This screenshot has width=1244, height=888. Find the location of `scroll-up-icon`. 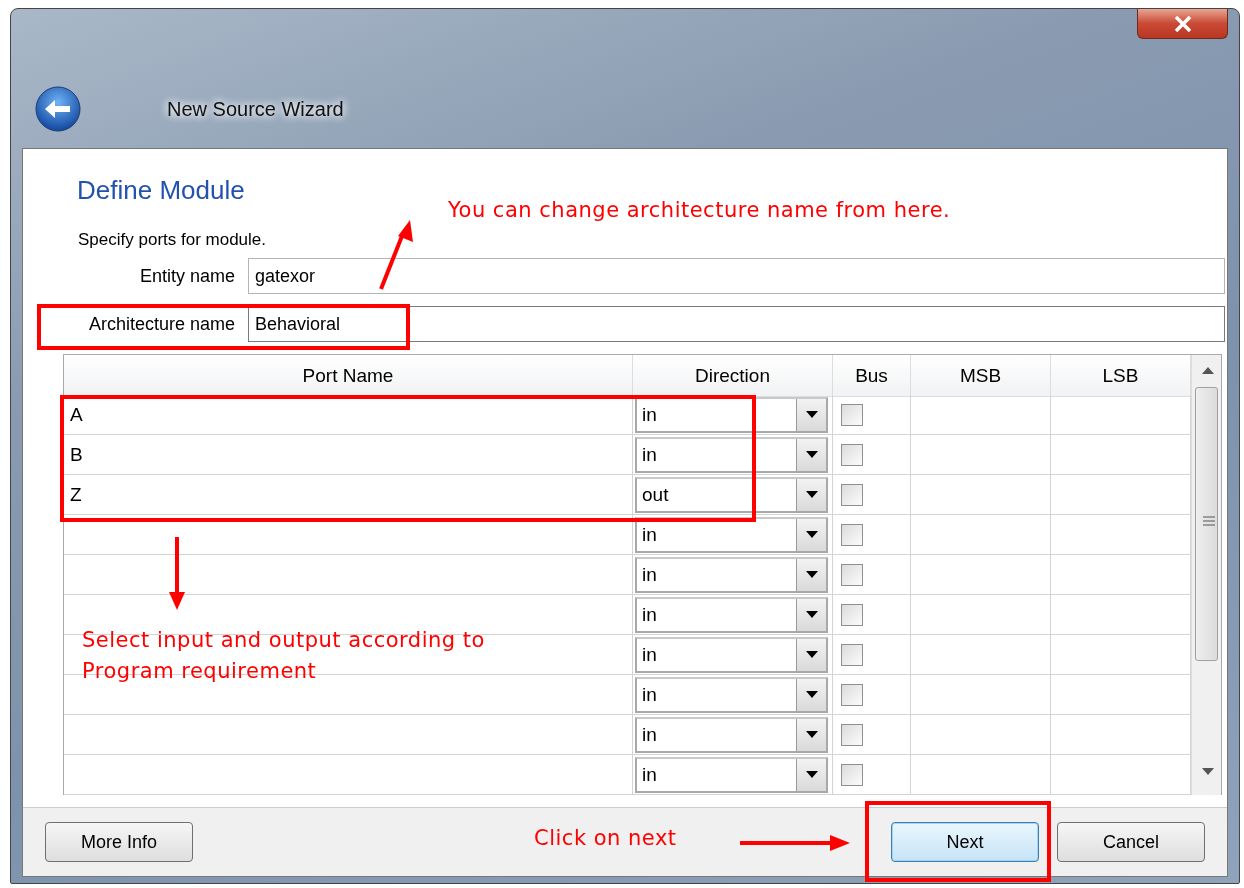

scroll-up-icon is located at coordinates (1208, 370).